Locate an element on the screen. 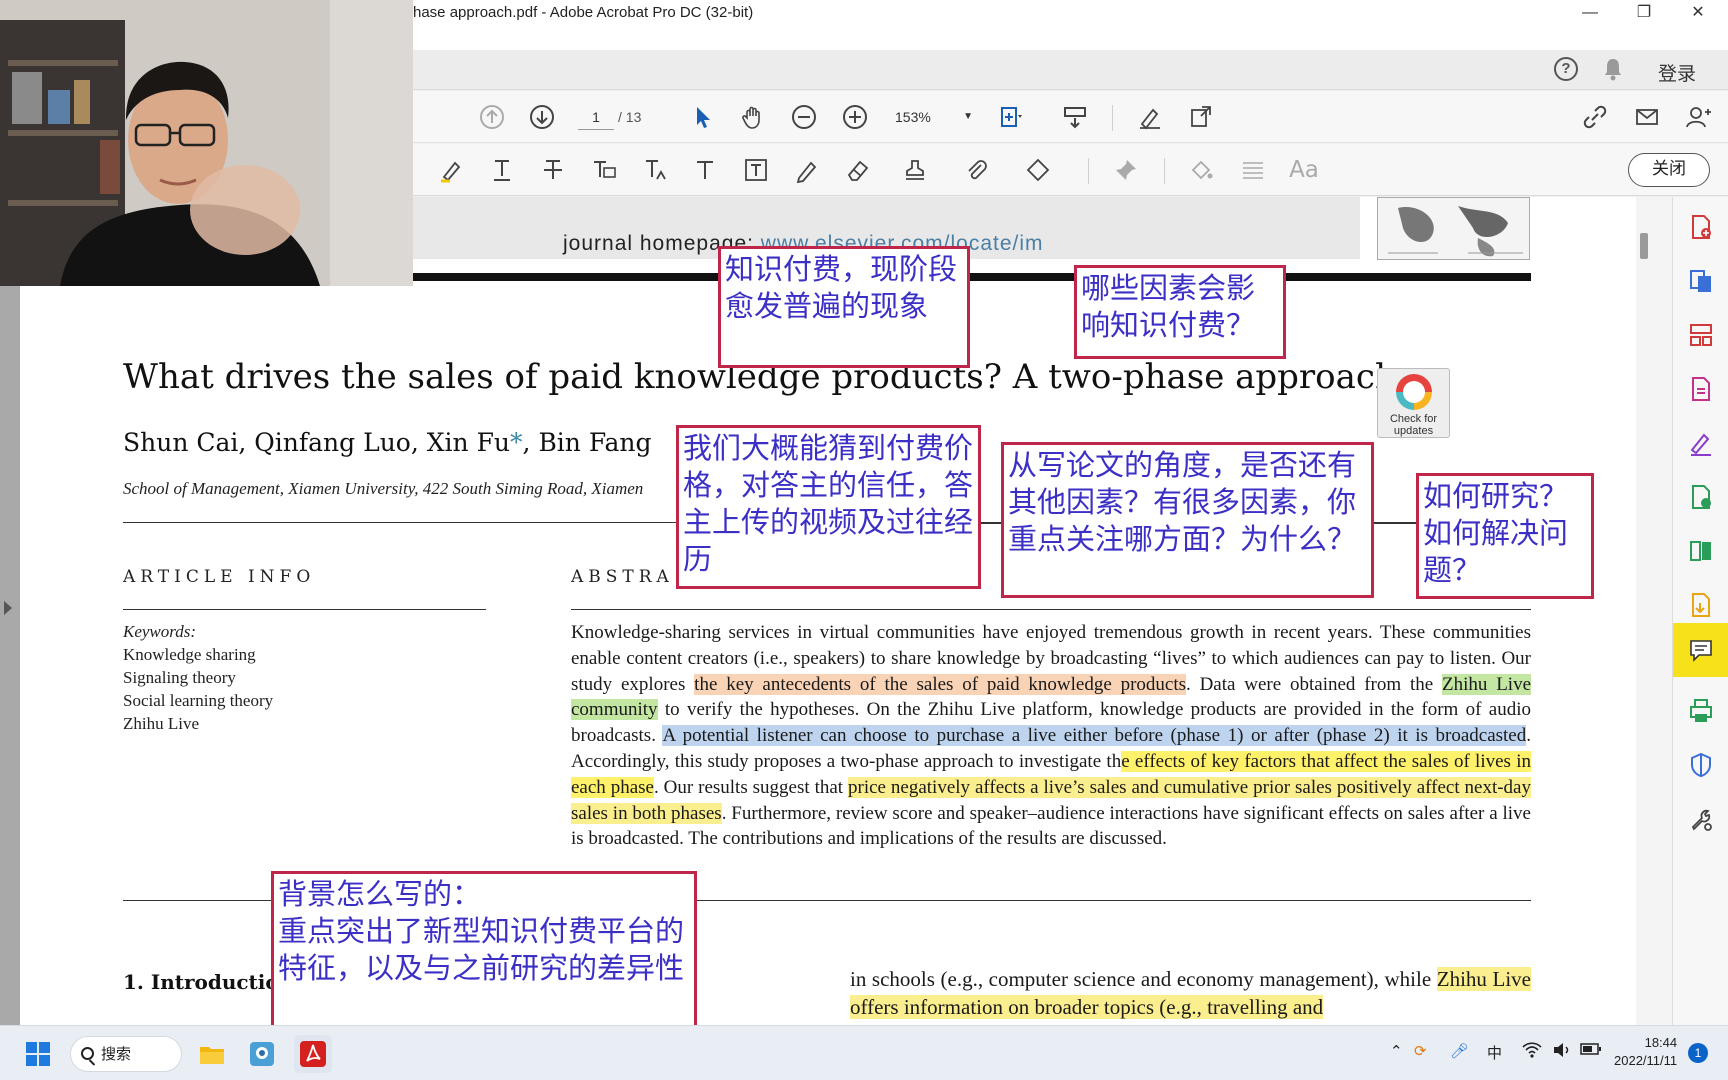 The image size is (1728, 1080). left-panel-toggle is located at coordinates (8, 608).